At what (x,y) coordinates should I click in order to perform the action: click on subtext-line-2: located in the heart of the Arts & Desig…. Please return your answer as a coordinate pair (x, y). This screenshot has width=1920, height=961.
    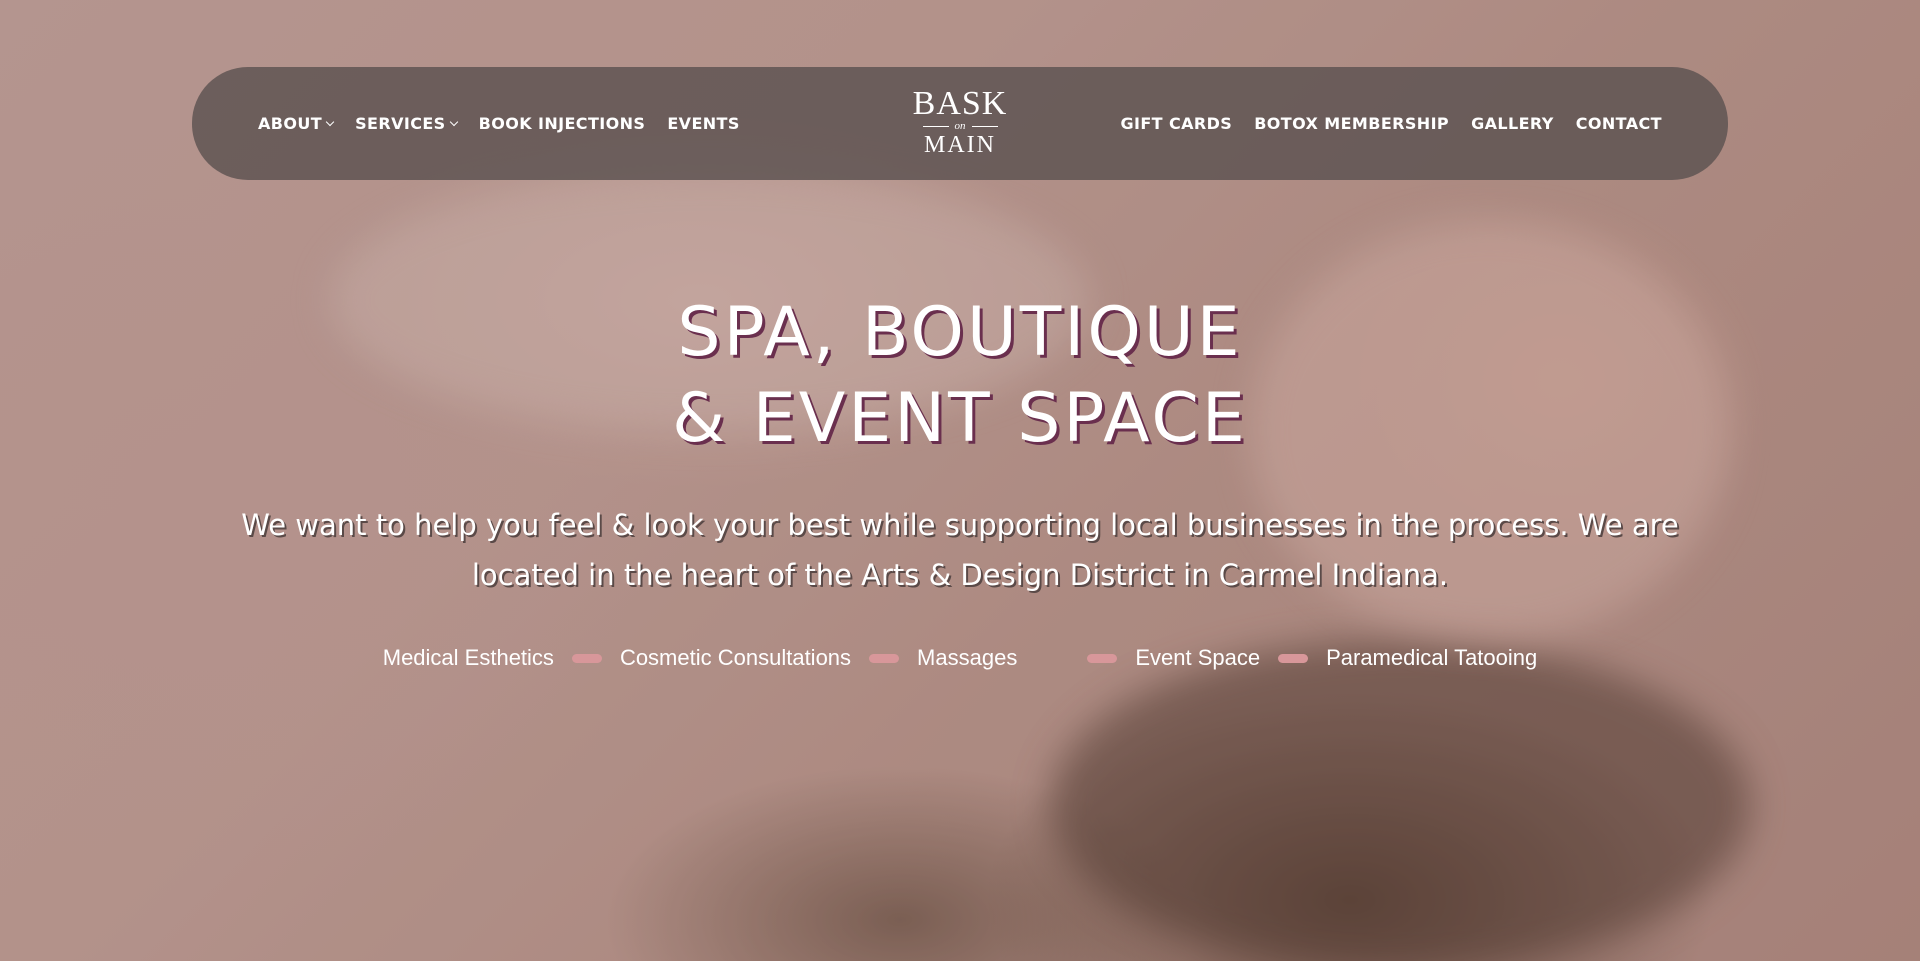
    Looking at the image, I should click on (960, 575).